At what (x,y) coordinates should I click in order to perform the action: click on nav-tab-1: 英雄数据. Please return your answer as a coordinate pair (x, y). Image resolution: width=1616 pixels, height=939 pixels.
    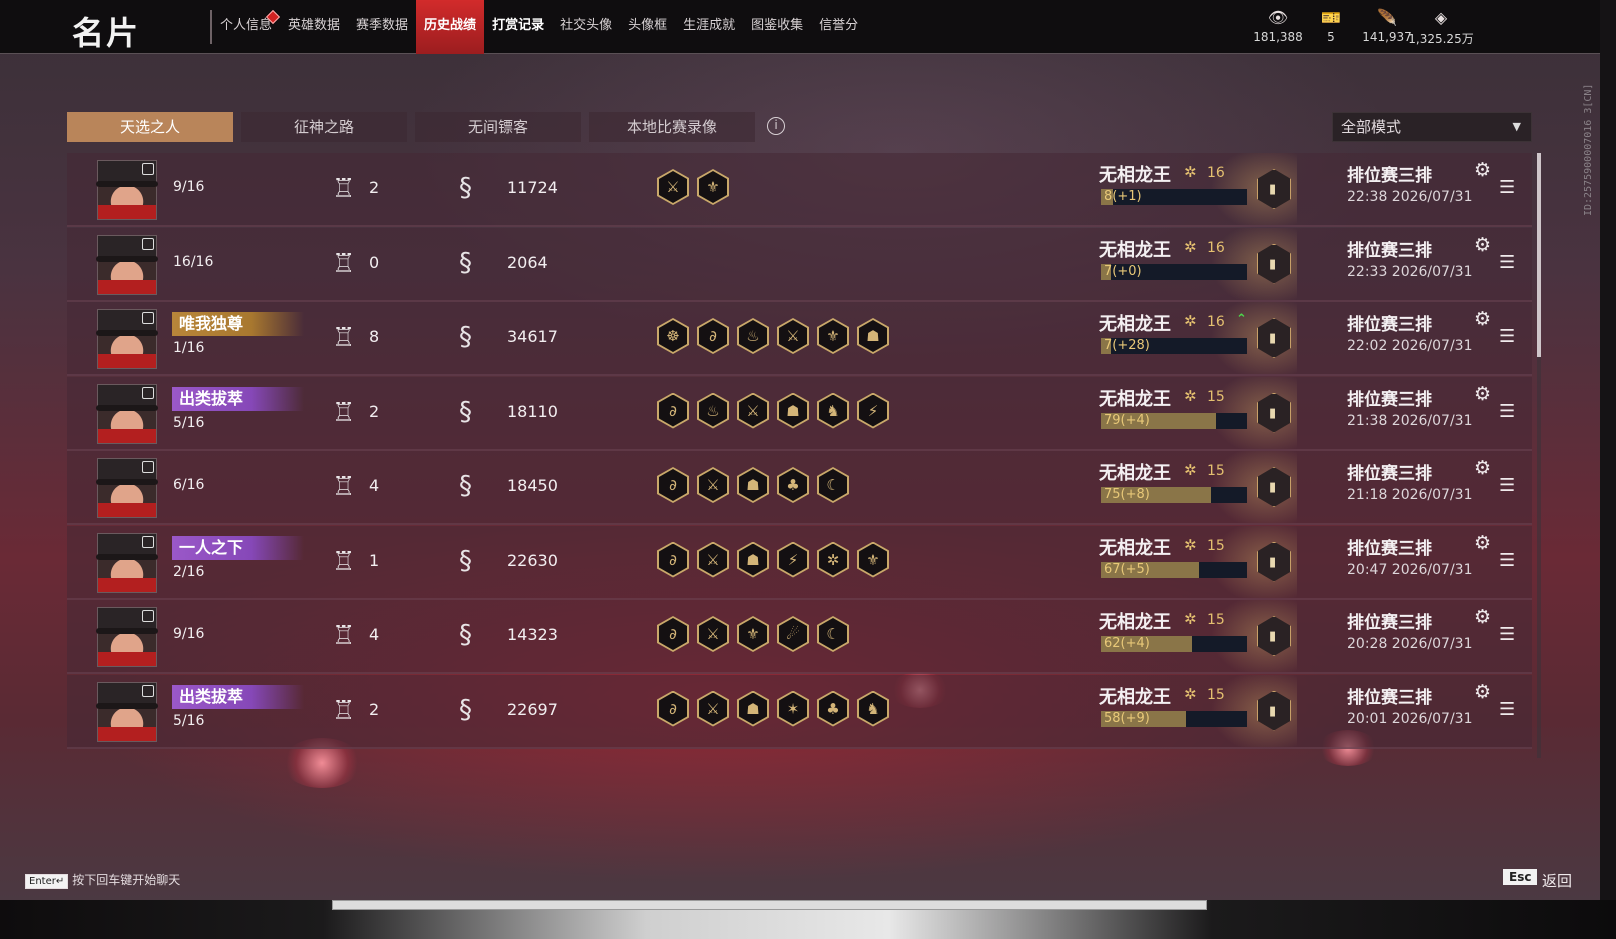
    Looking at the image, I should click on (314, 27).